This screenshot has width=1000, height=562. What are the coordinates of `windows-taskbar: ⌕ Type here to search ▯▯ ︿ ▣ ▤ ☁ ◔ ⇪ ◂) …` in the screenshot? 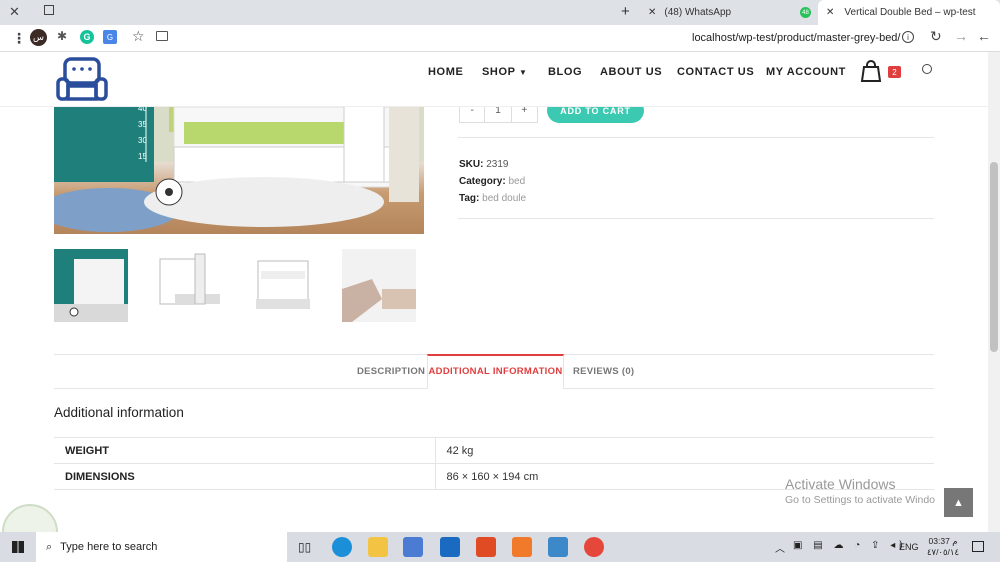 It's located at (500, 547).